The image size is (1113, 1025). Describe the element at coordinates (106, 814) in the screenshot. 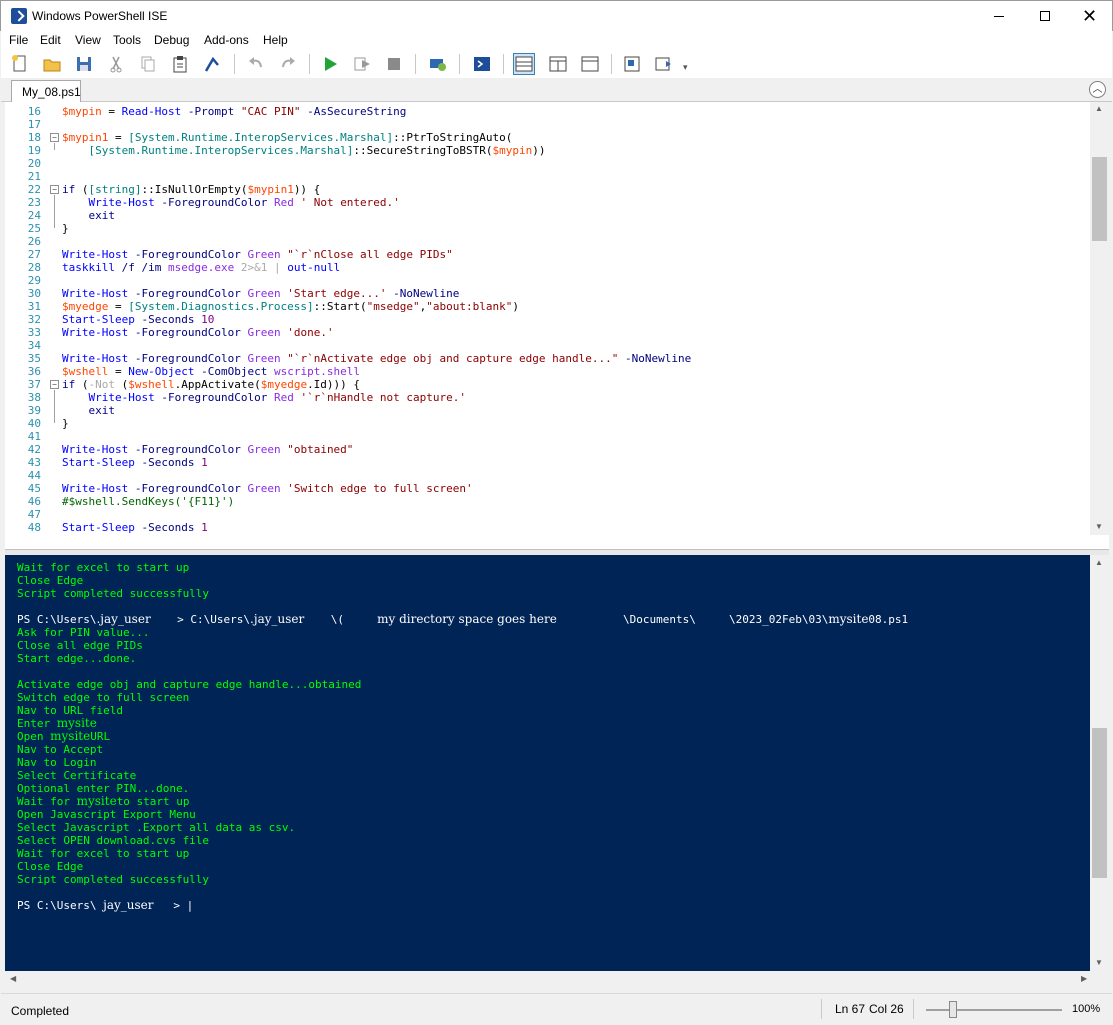

I see `console-output-line: Open Javascript Export Menu` at that location.